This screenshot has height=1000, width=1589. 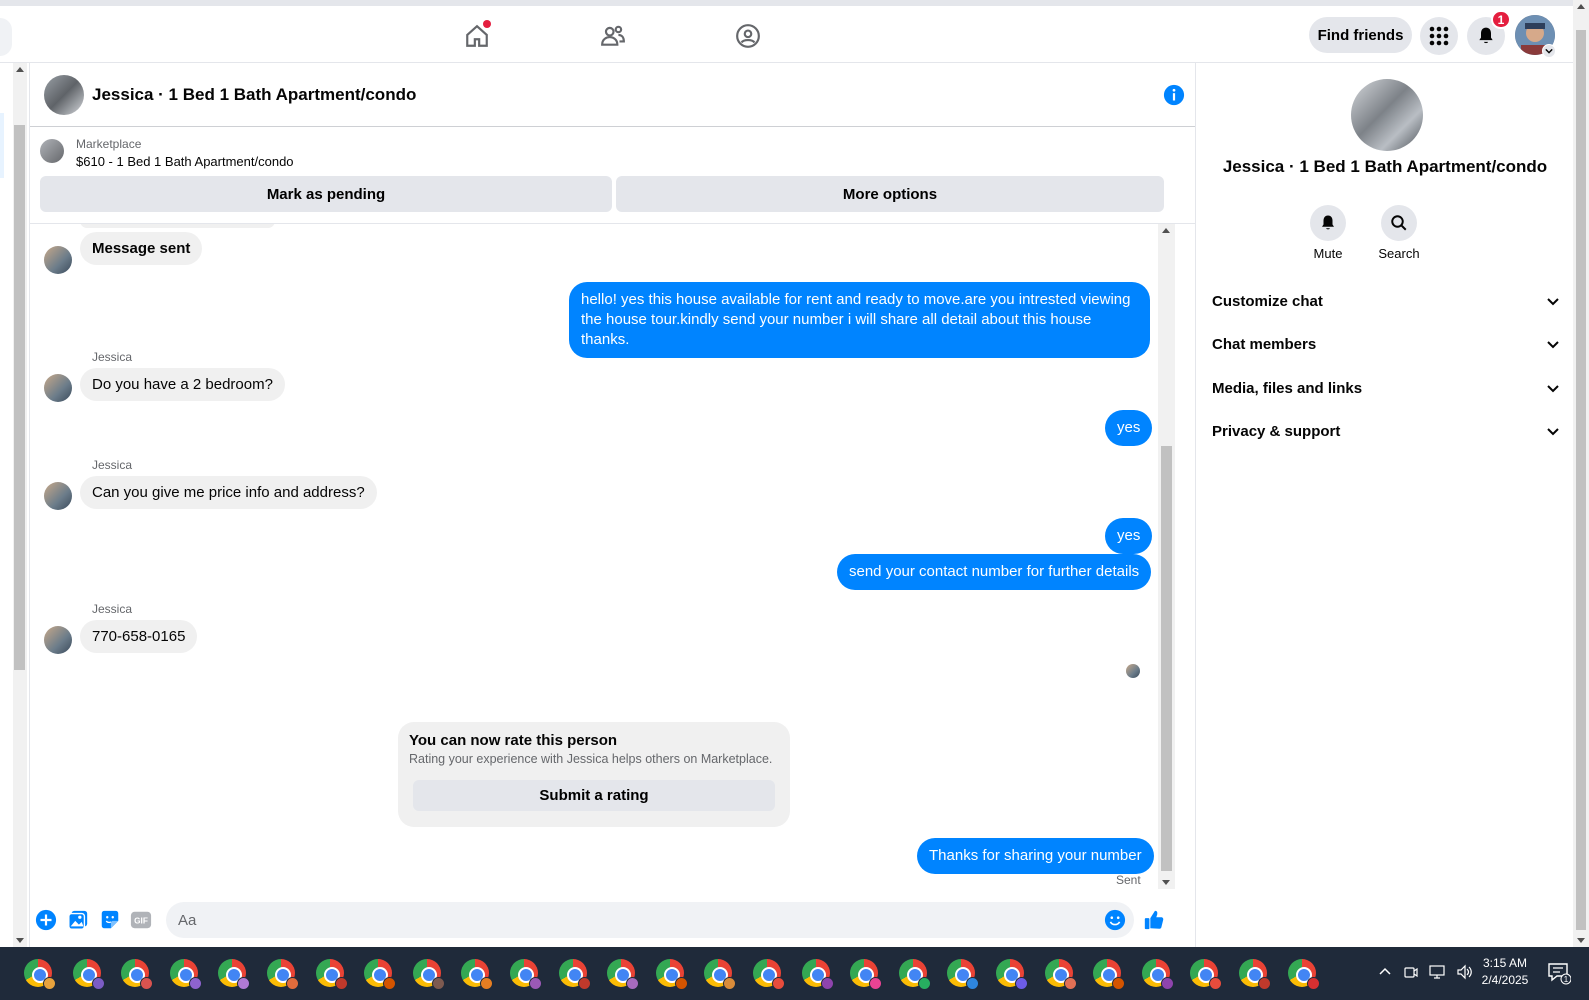 What do you see at coordinates (64, 95) in the screenshot?
I see `chat-avatar` at bounding box center [64, 95].